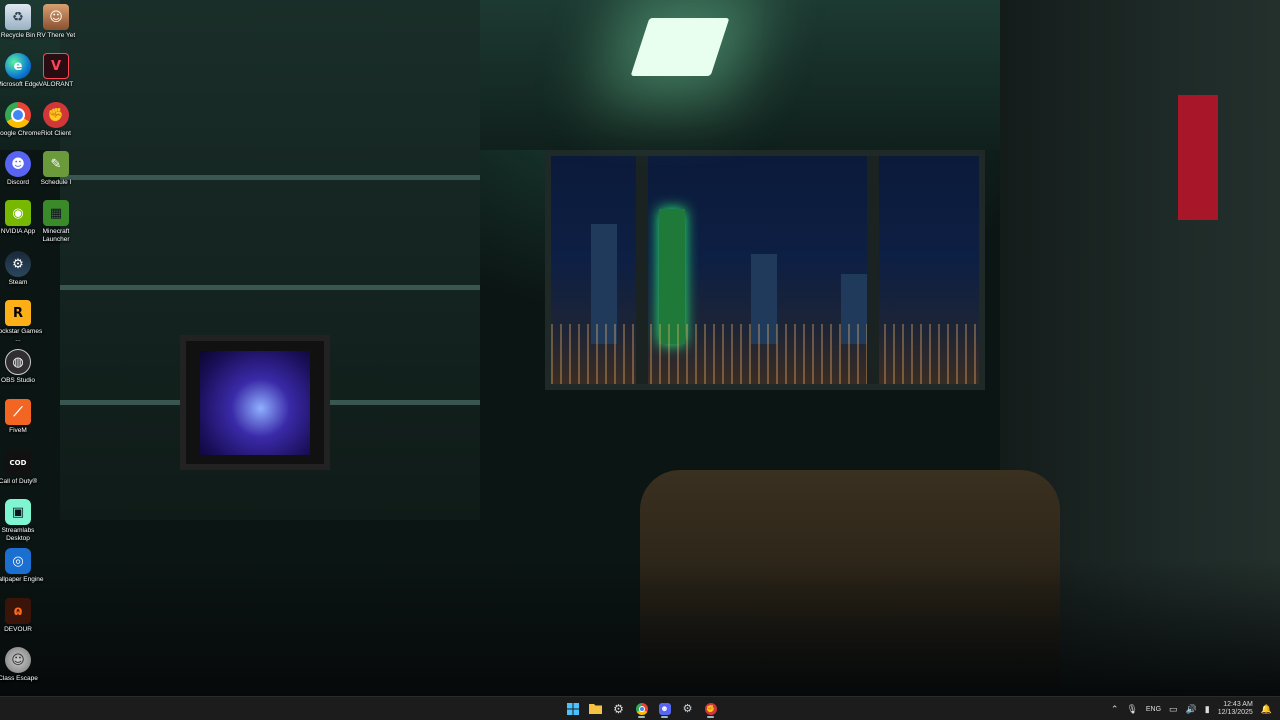  I want to click on desktop-icon-rv-there-yet: ☺ RV There Yet, so click(56, 22).